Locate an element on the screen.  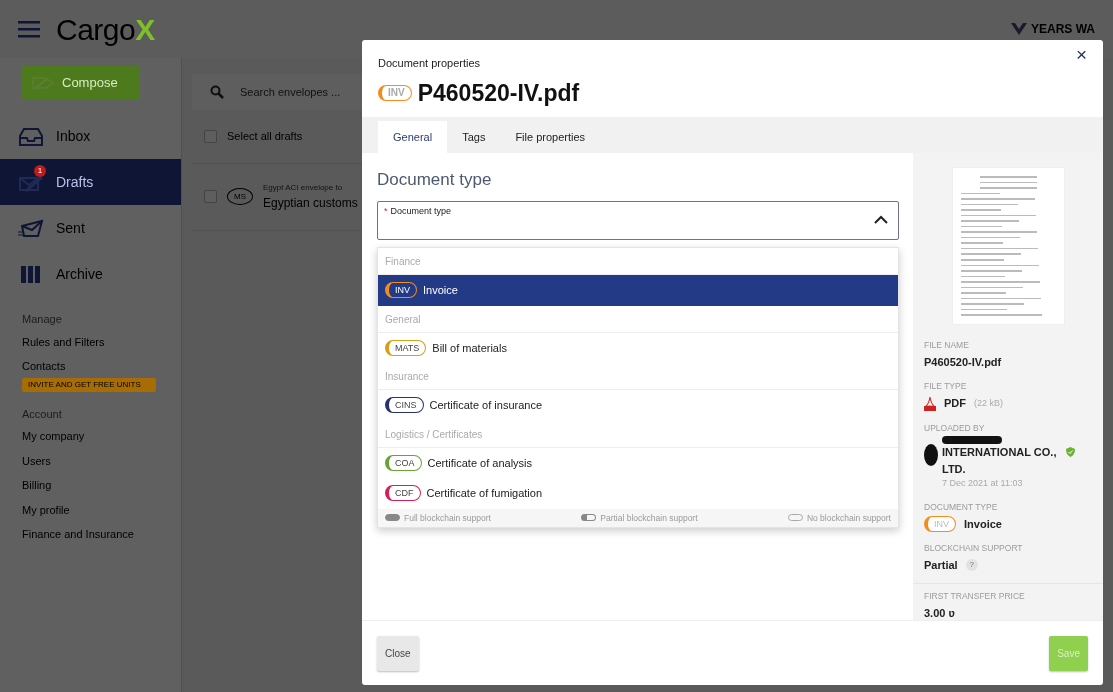
group-heading: Insurance is located at coordinates (638, 376).